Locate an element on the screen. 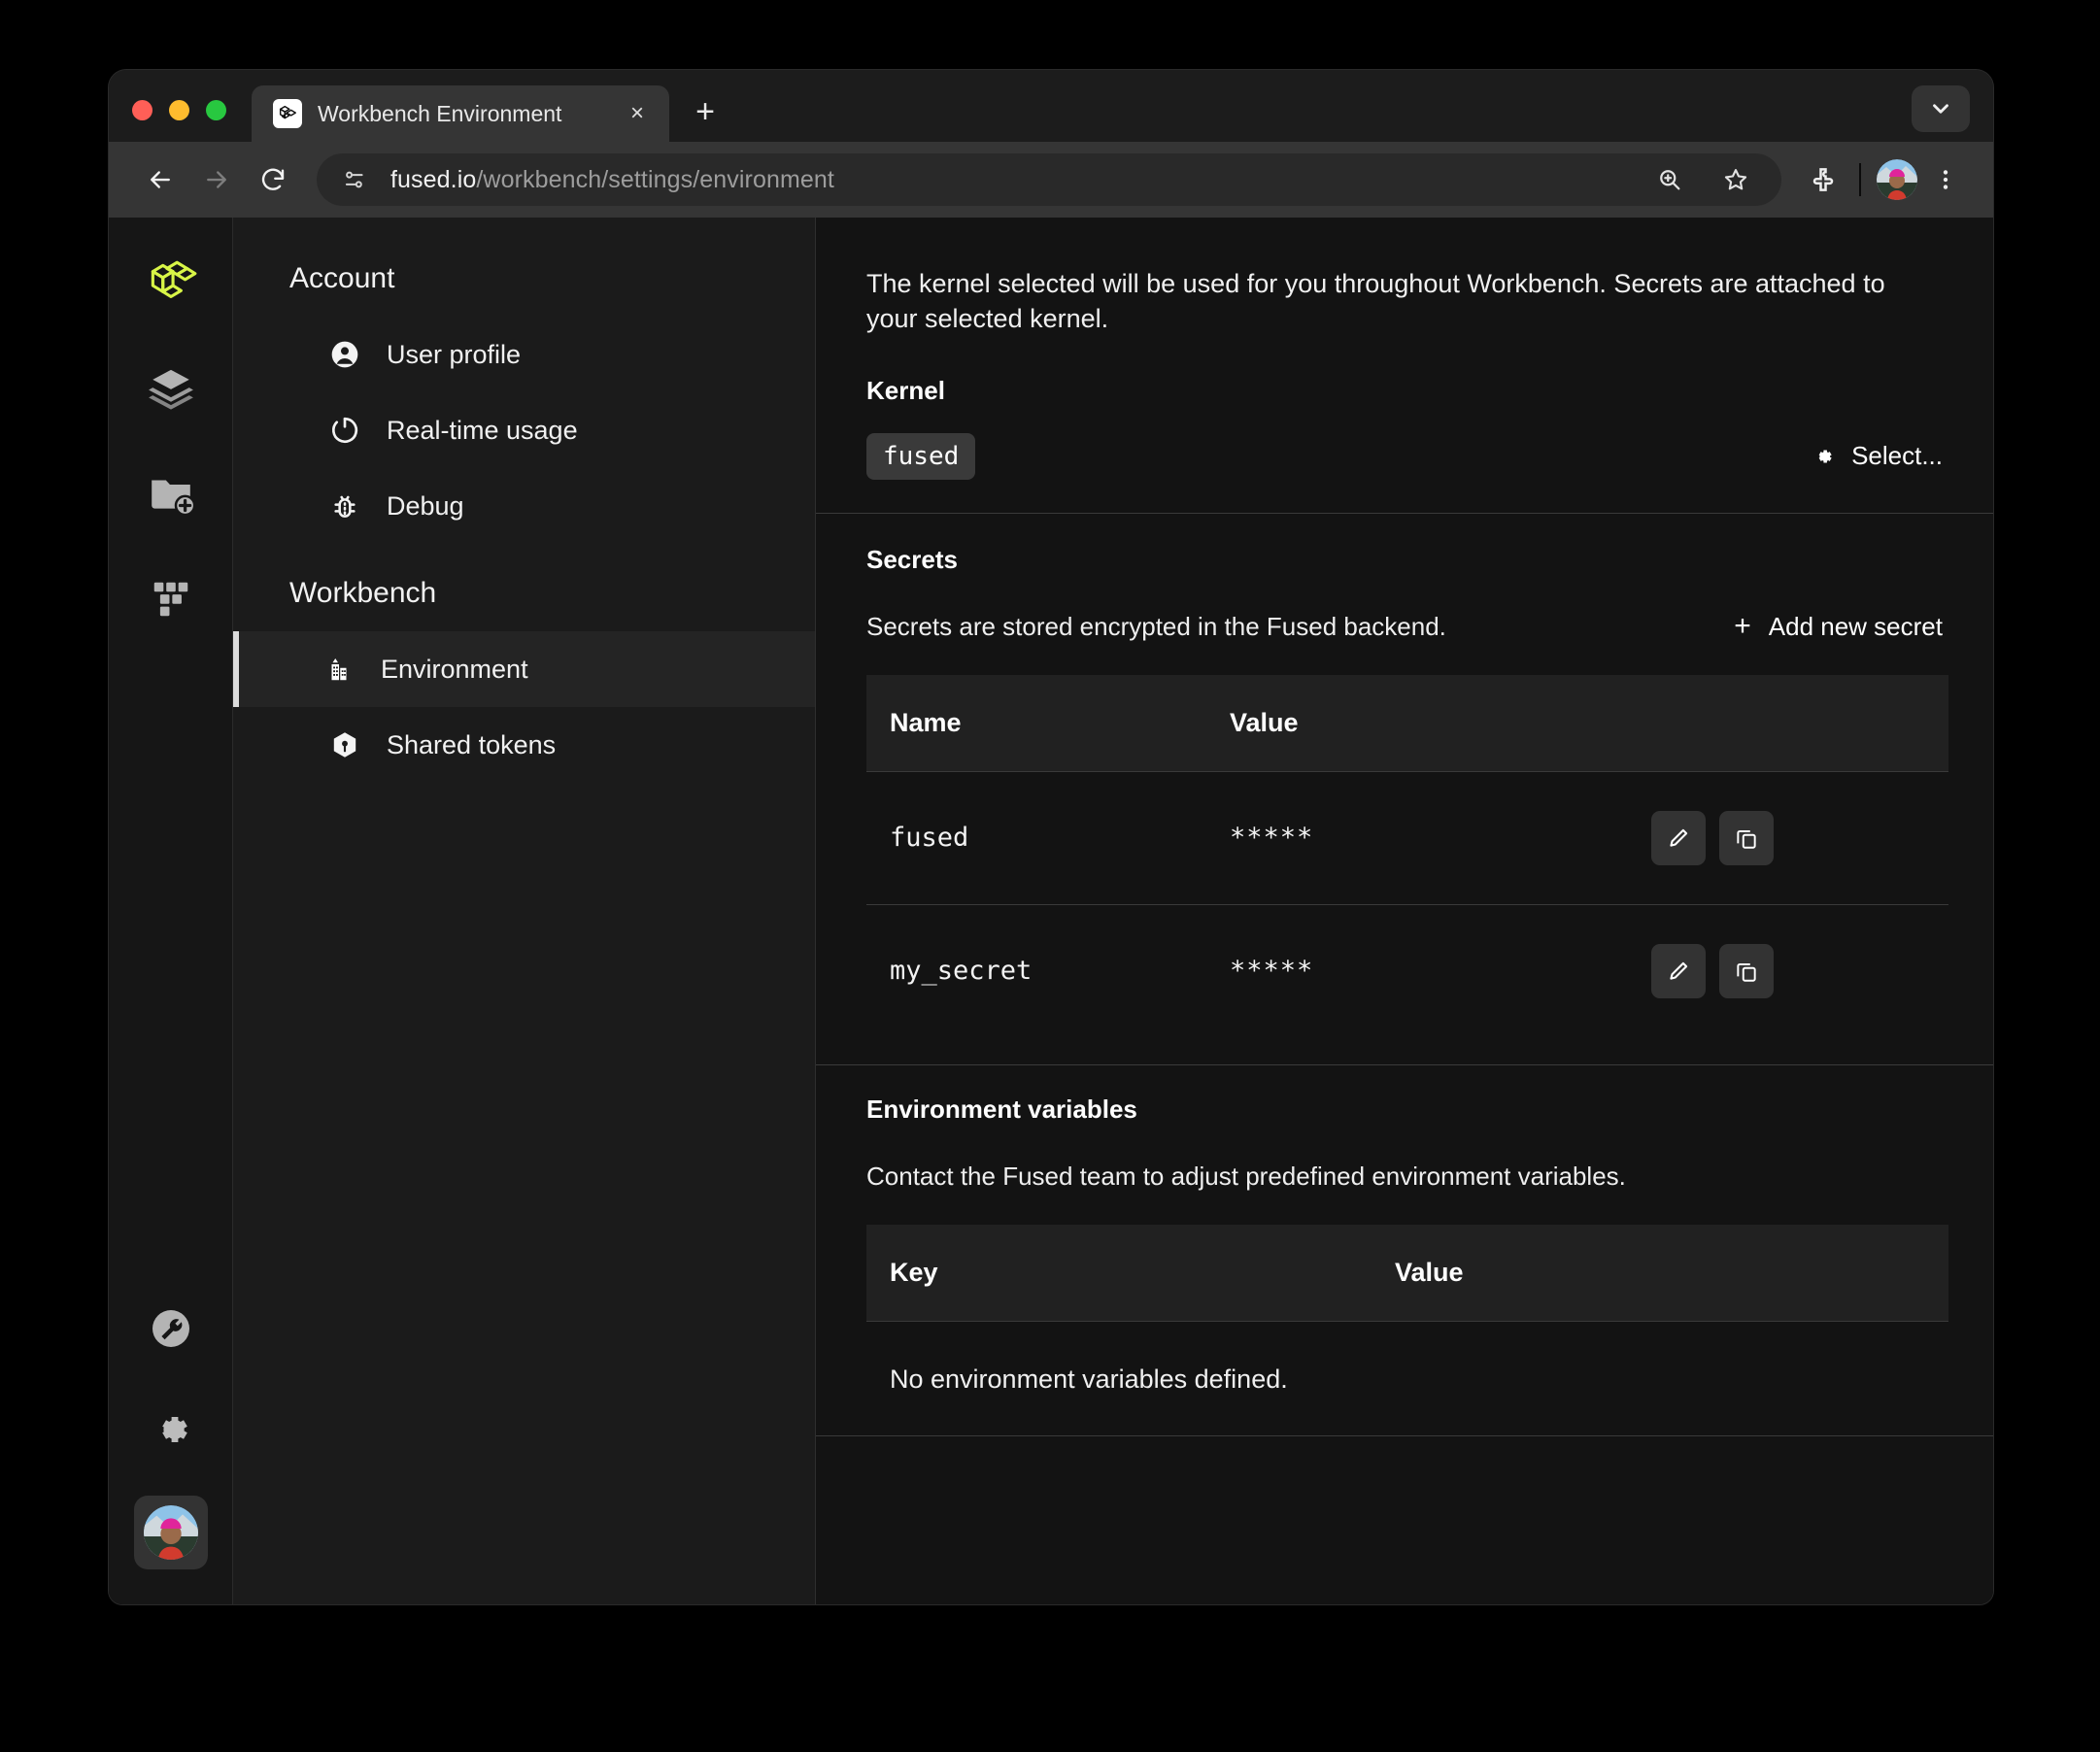  tab-strip: Workbench Environment × + is located at coordinates (1051, 106).